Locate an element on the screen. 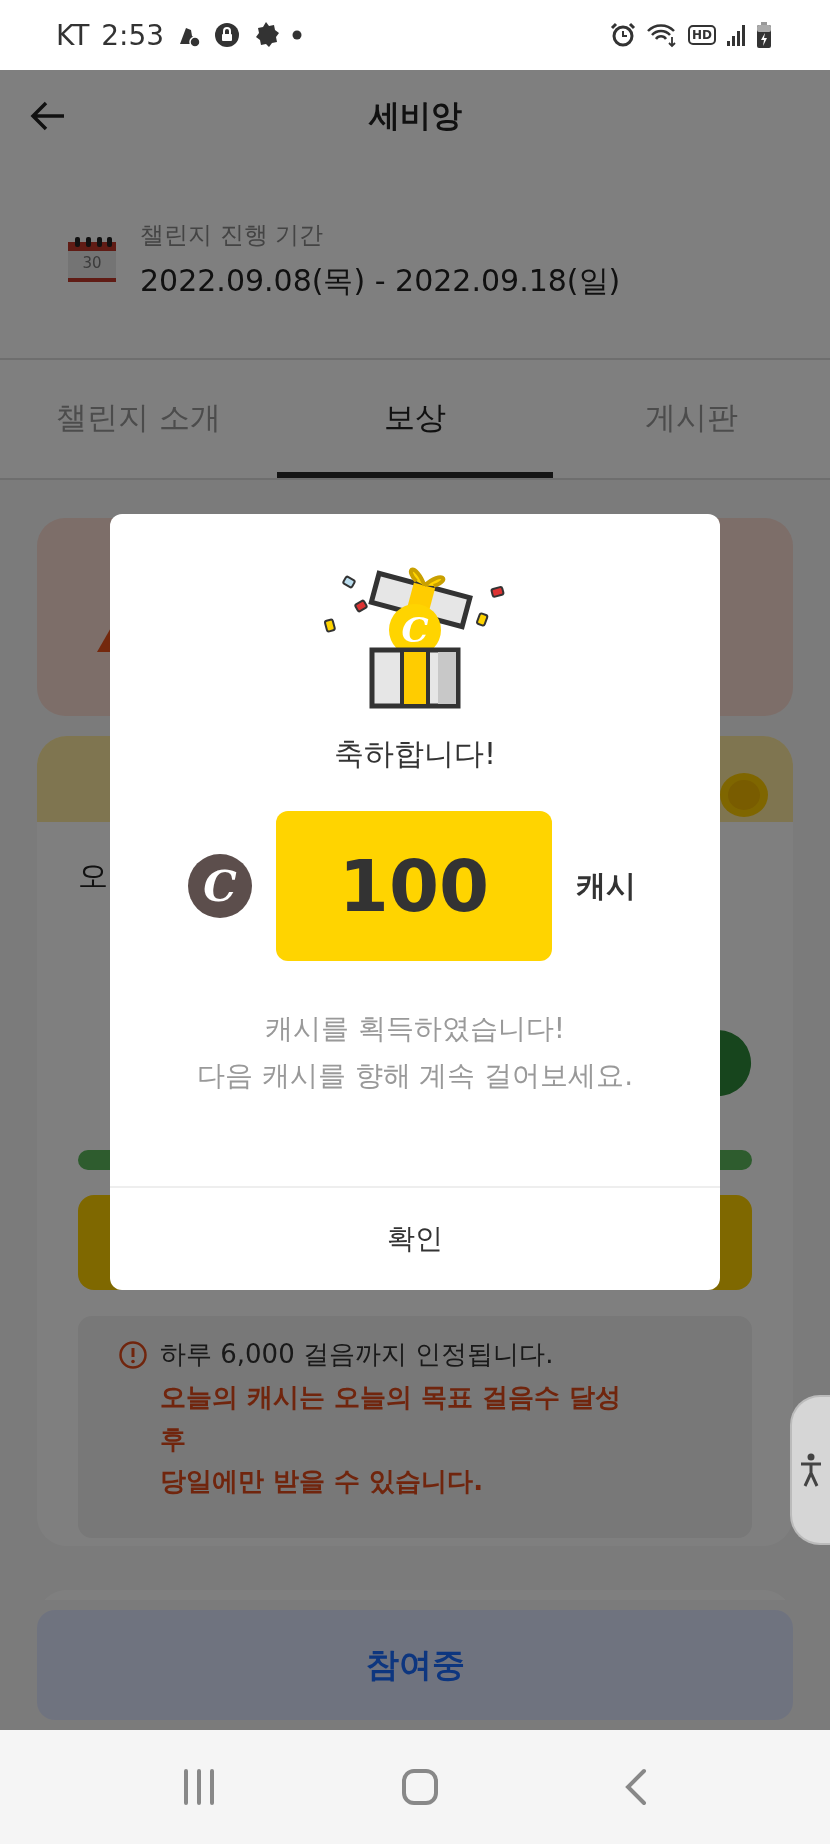  coin-icon is located at coordinates (744, 795).